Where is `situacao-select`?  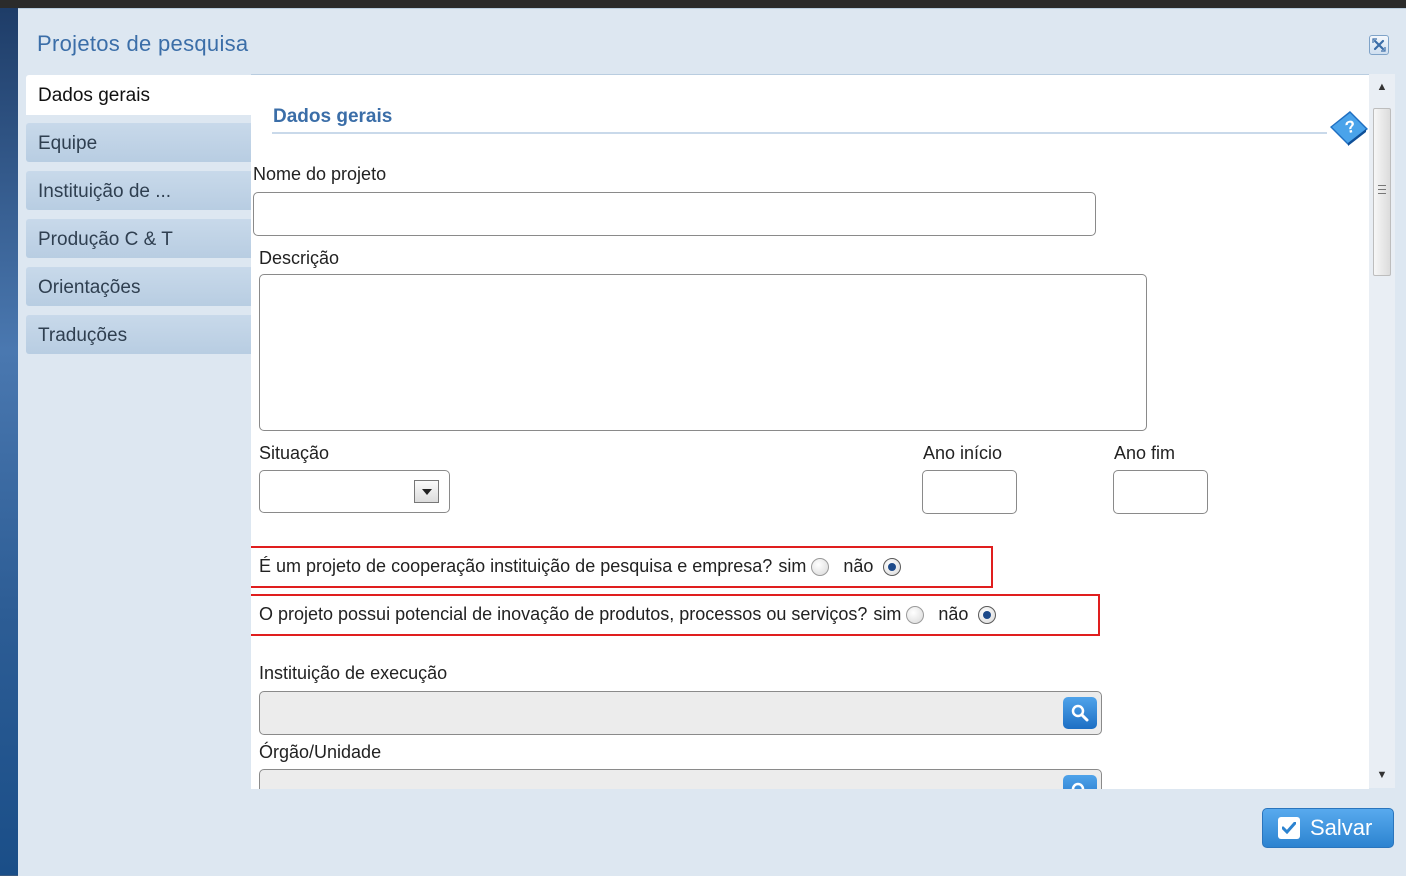 situacao-select is located at coordinates (354, 491).